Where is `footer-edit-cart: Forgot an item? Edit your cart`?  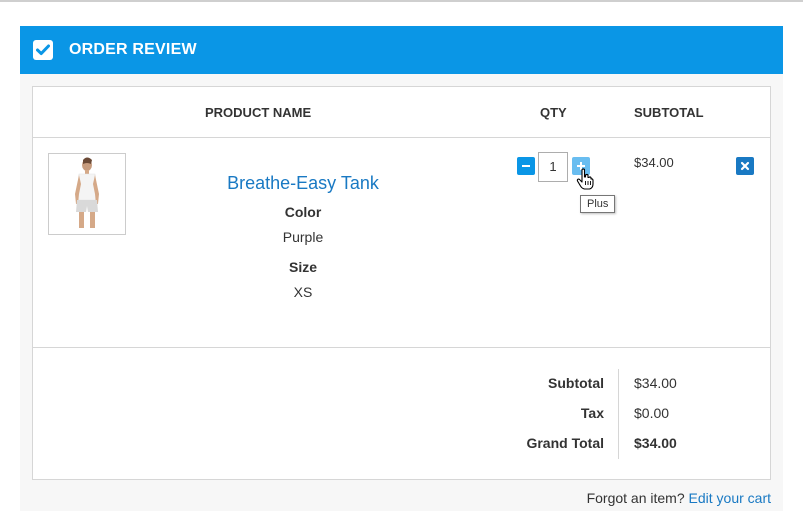
footer-edit-cart: Forgot an item? Edit your cart is located at coordinates (679, 498).